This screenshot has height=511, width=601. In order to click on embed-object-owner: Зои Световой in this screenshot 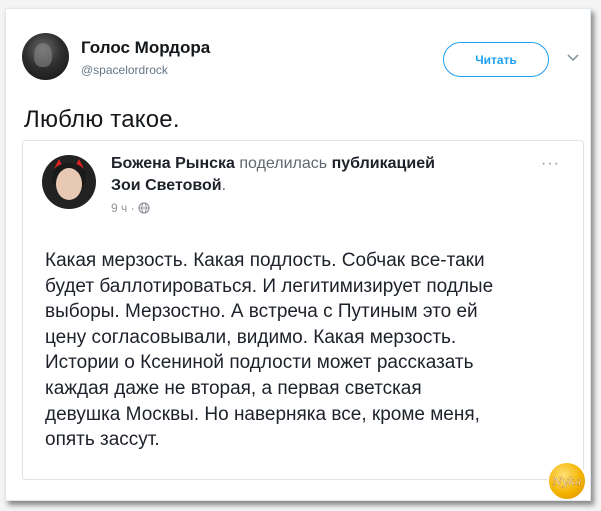, I will do `click(166, 185)`.